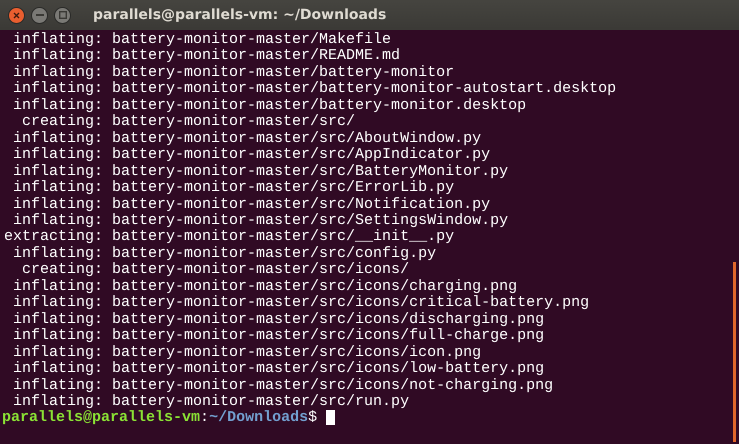 This screenshot has height=444, width=739. What do you see at coordinates (261, 270) in the screenshot?
I see `output-path: battery-monitor-master/src/icons/` at bounding box center [261, 270].